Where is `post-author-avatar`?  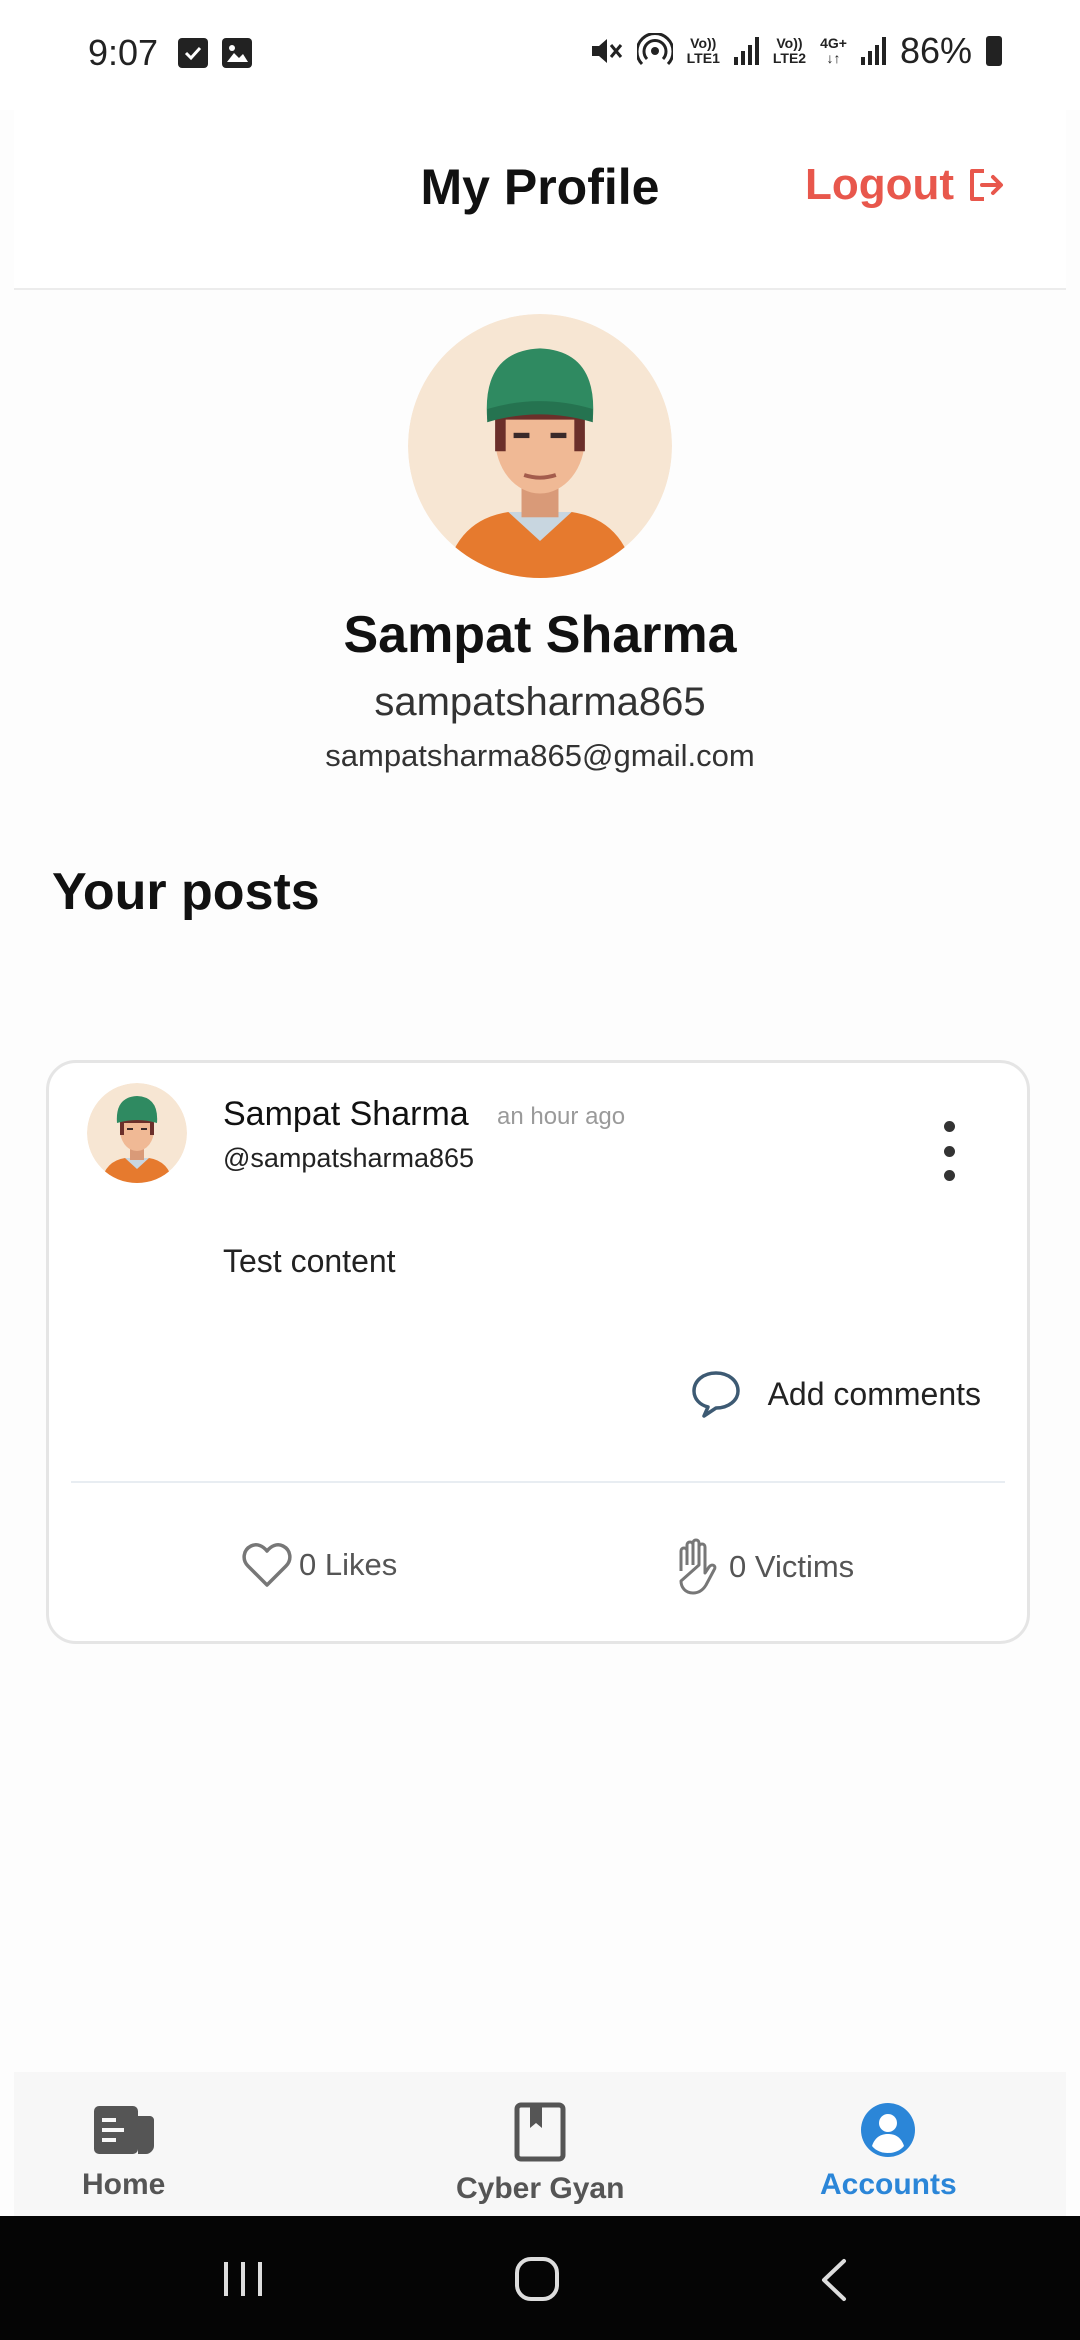
post-author-avatar is located at coordinates (137, 1133).